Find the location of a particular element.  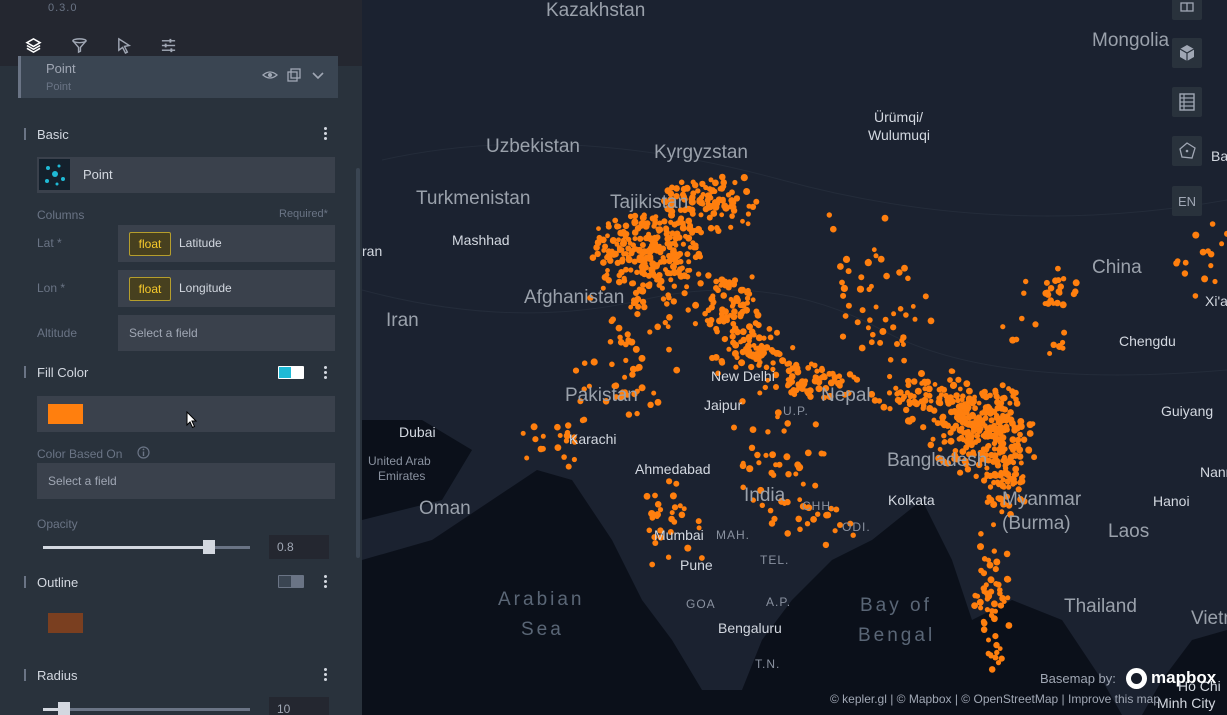

radius-slider-track is located at coordinates (146, 708).